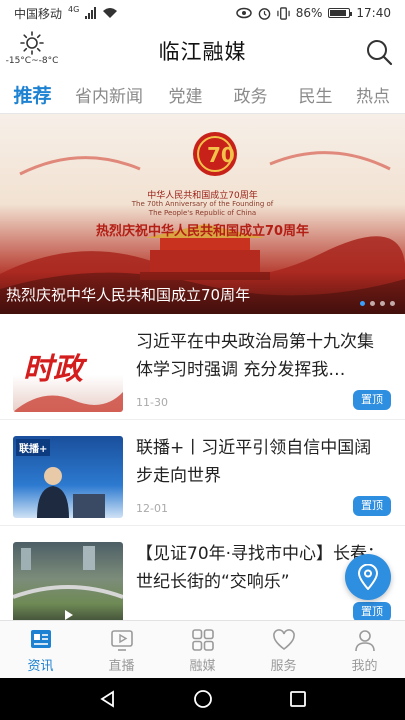  What do you see at coordinates (221, 155) in the screenshot?
I see `emblem-number: 70` at bounding box center [221, 155].